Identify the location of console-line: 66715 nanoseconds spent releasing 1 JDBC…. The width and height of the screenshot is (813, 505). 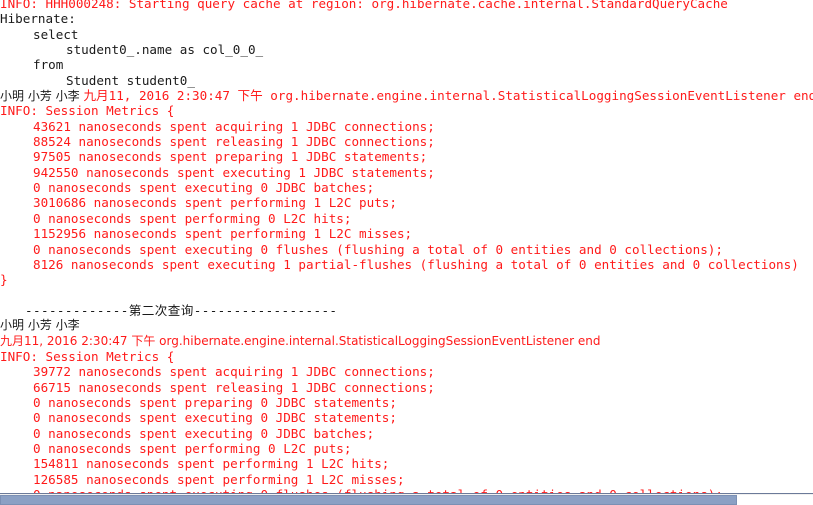
(234, 387).